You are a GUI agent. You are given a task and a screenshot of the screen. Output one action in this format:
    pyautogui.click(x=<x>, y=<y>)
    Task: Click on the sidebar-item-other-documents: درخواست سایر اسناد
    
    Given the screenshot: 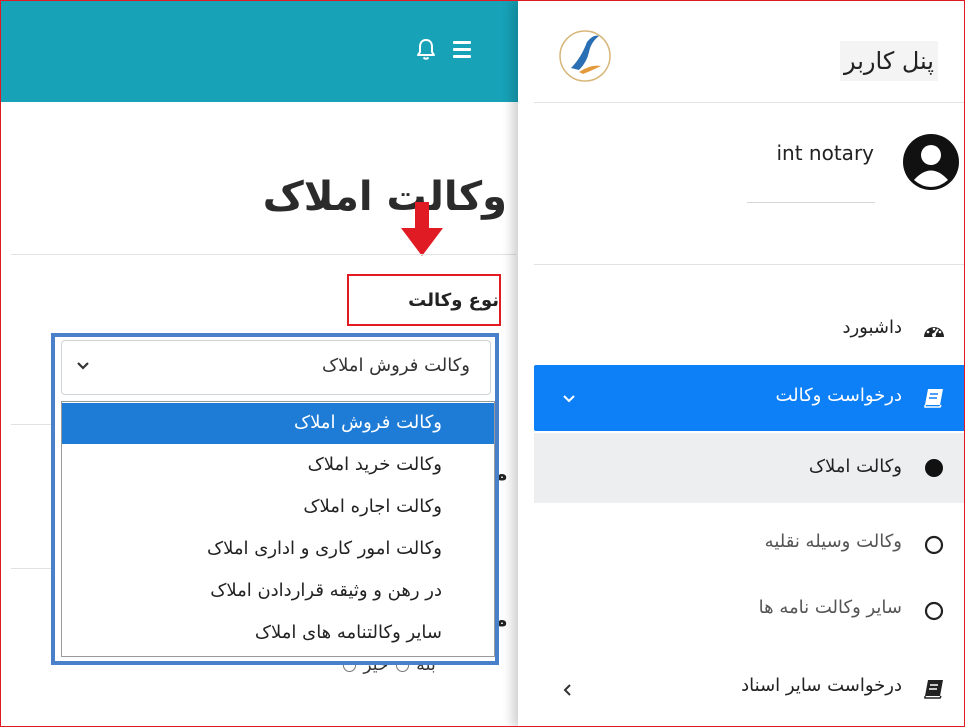 What is the action you would take?
    pyautogui.click(x=749, y=690)
    